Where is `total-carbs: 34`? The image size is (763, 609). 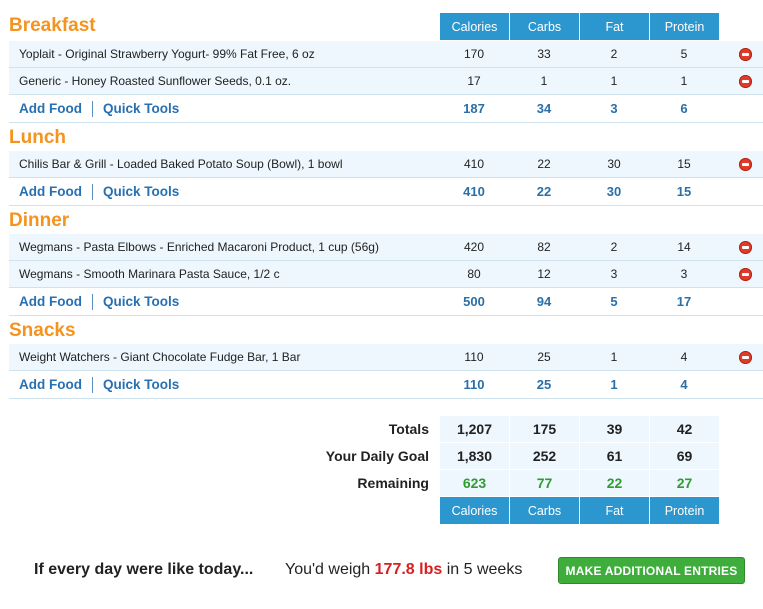 total-carbs: 34 is located at coordinates (544, 108).